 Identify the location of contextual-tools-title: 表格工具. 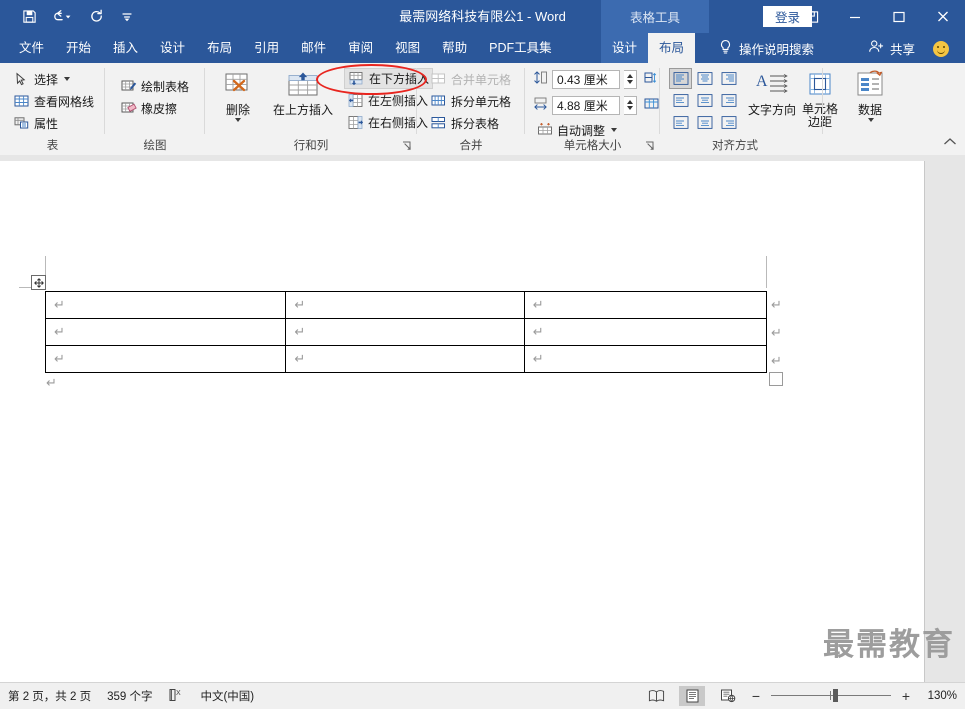
(655, 16).